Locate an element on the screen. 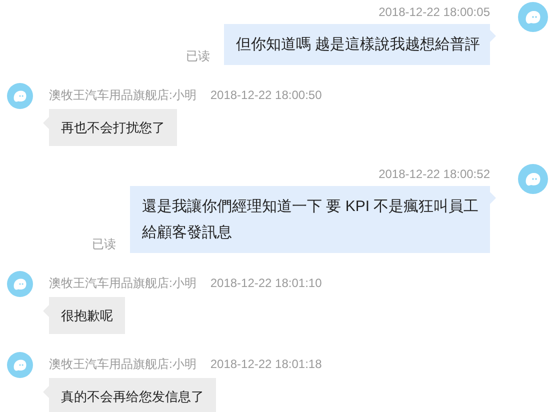 Image resolution: width=554 pixels, height=412 pixels. timestamp: 2018-12-22 18:00:52 is located at coordinates (434, 174).